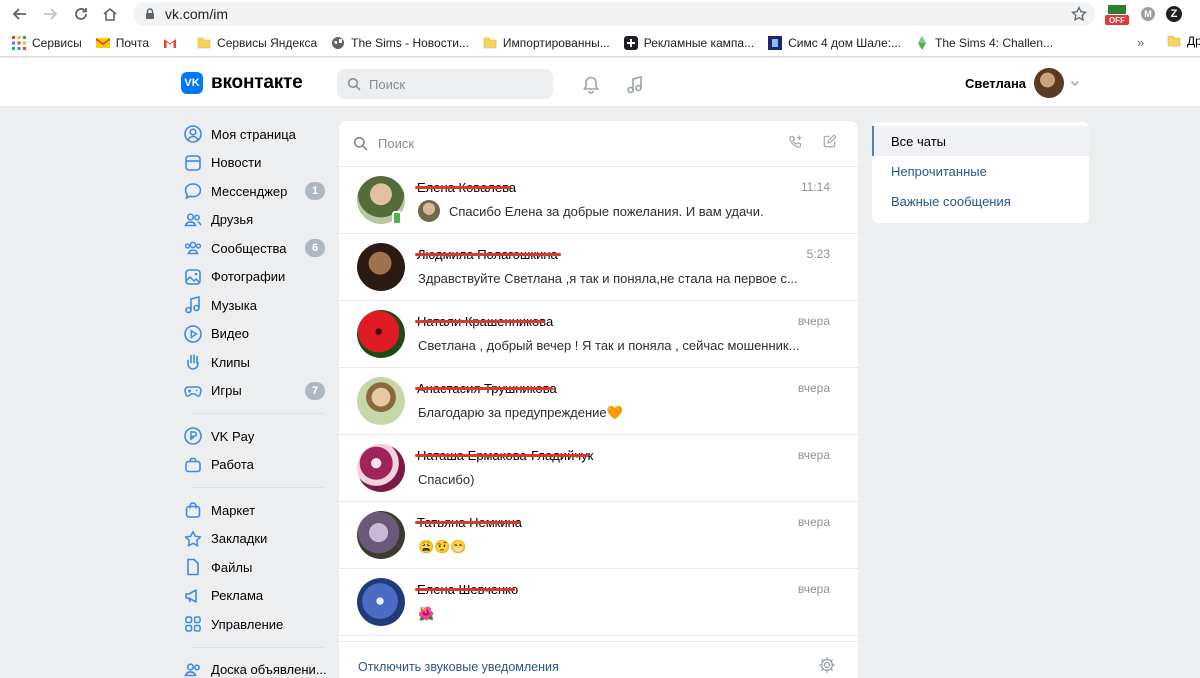 The image size is (1200, 678). I want to click on sidebar-item-video: Видео, so click(255, 334).